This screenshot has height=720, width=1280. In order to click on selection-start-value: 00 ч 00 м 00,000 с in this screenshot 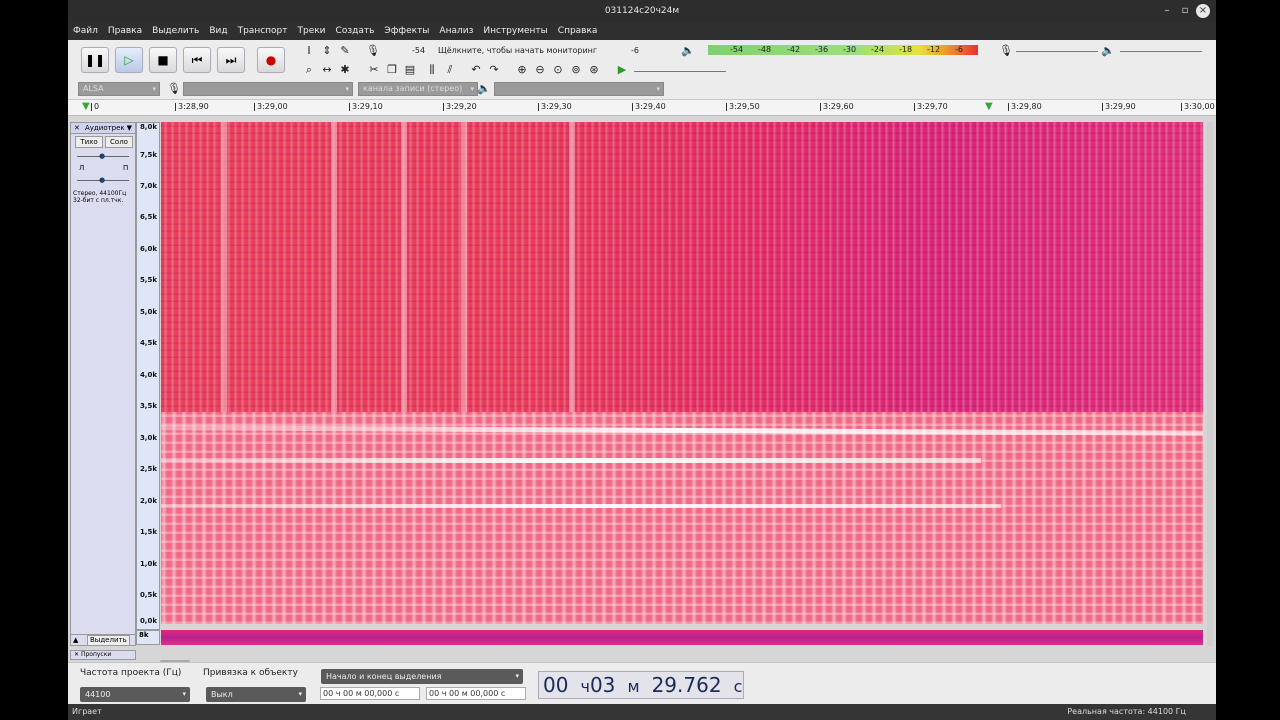, I will do `click(361, 693)`.